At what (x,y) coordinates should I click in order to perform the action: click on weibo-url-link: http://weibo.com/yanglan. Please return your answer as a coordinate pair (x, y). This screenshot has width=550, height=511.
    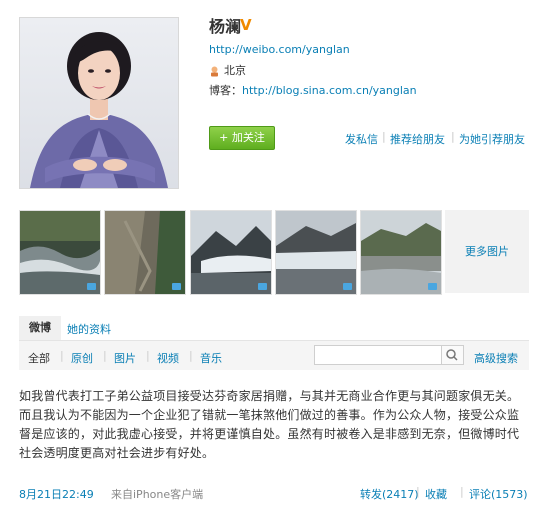
    Looking at the image, I should click on (279, 49).